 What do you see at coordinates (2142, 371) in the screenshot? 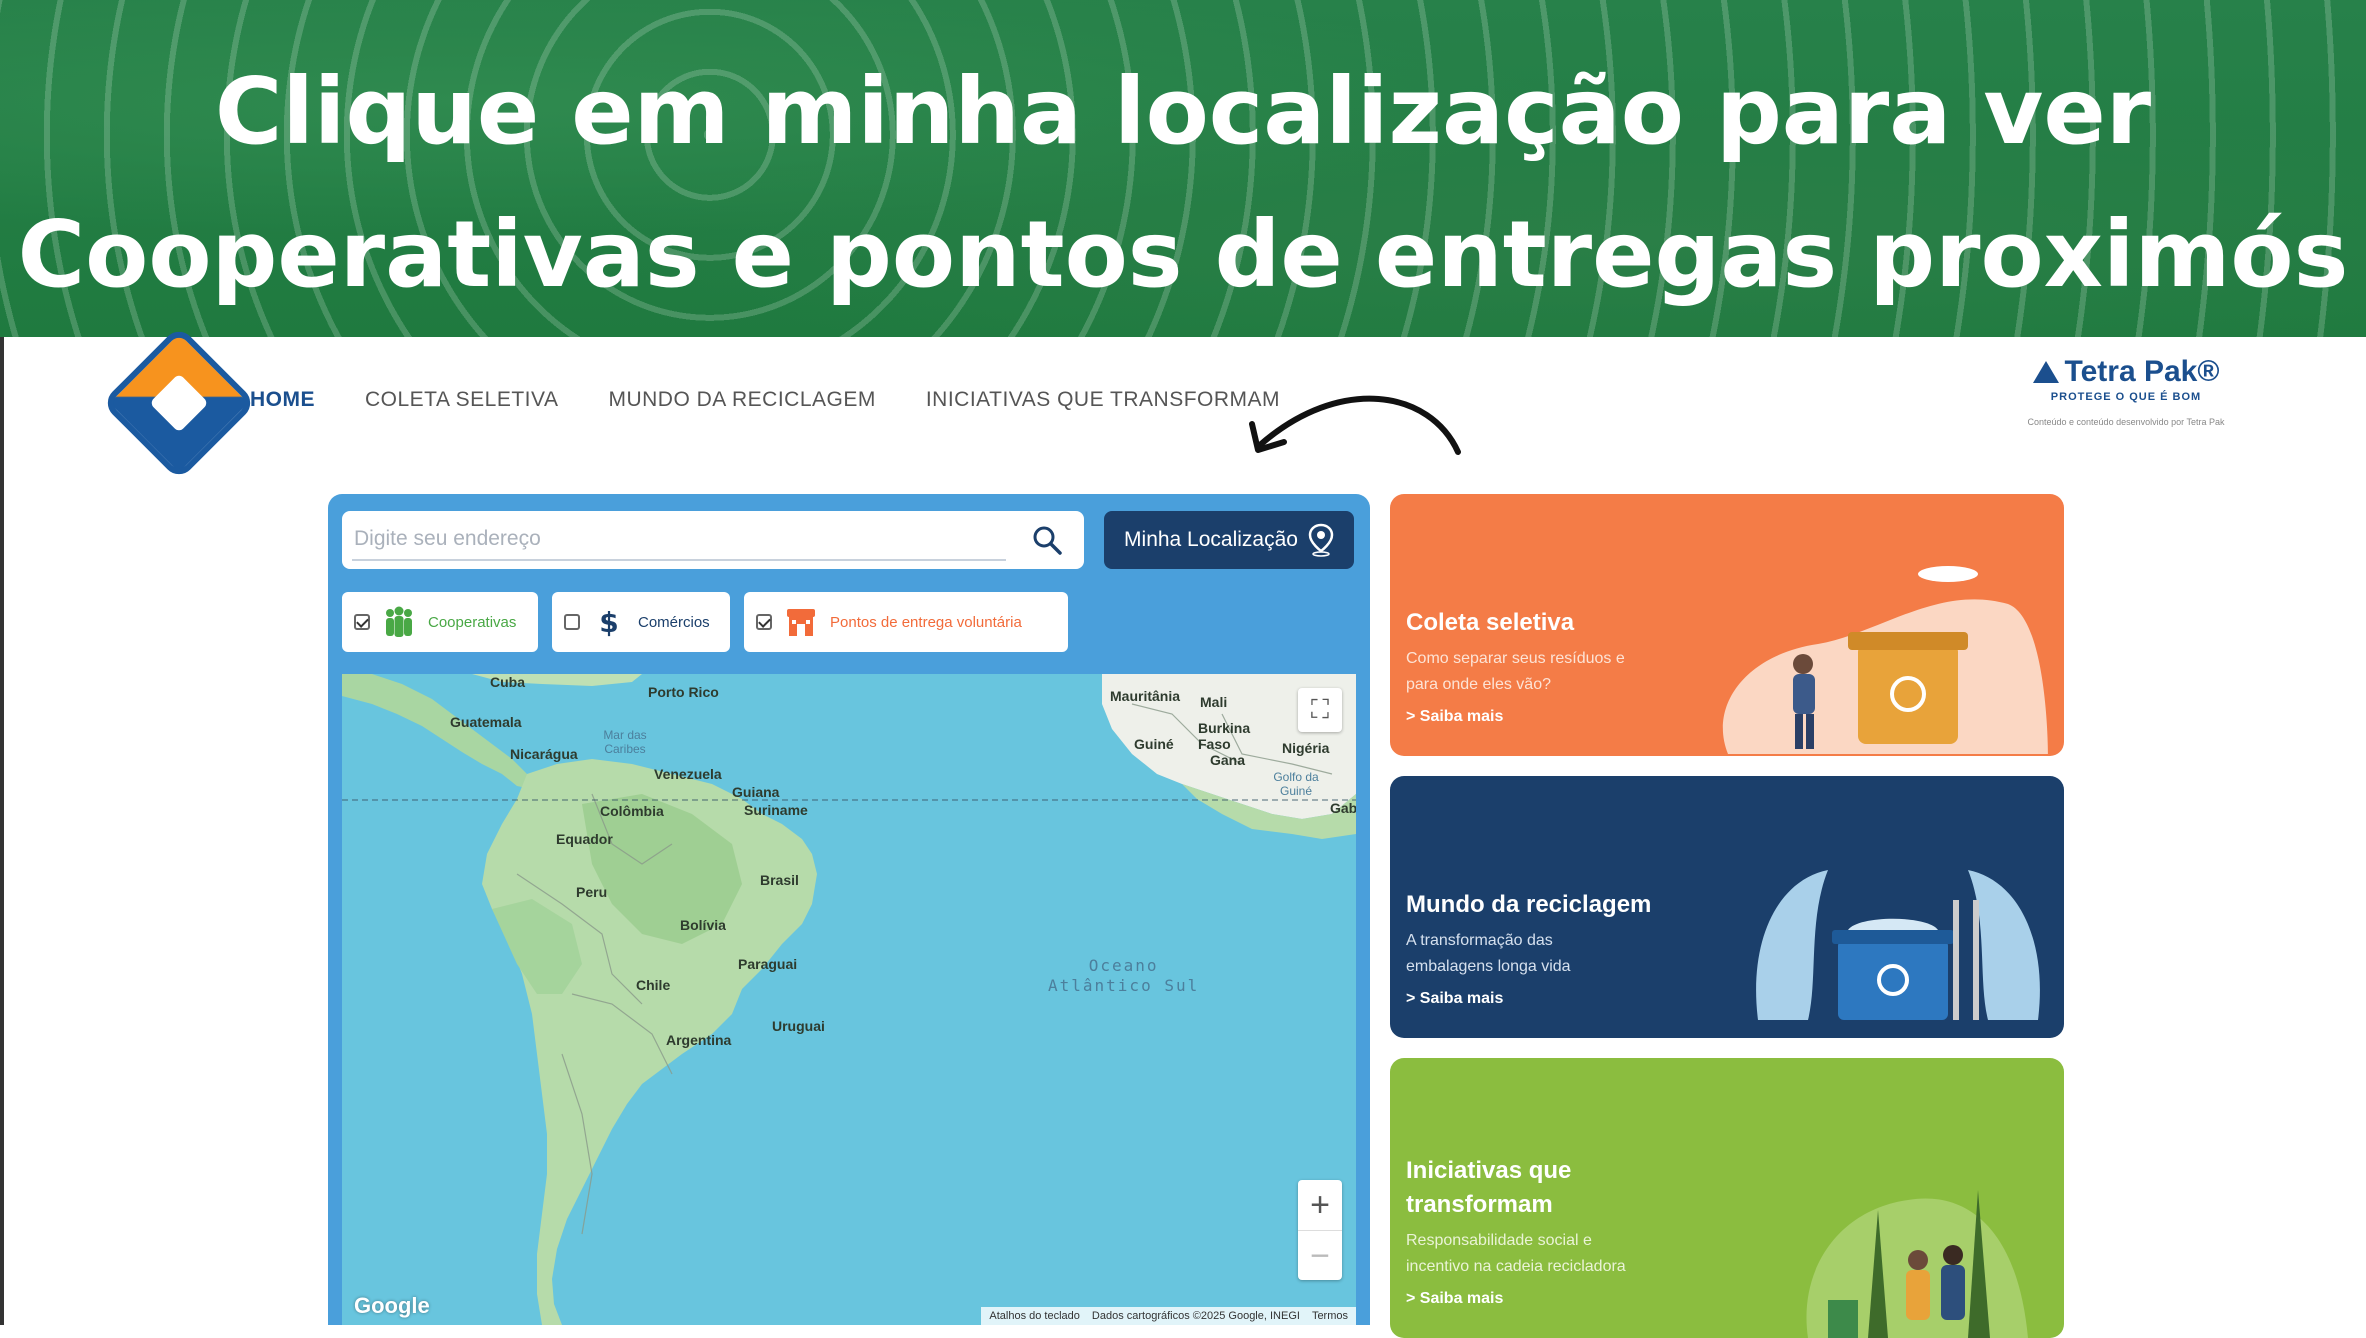
I see `partner-brand-name: Tetra Pak®` at bounding box center [2142, 371].